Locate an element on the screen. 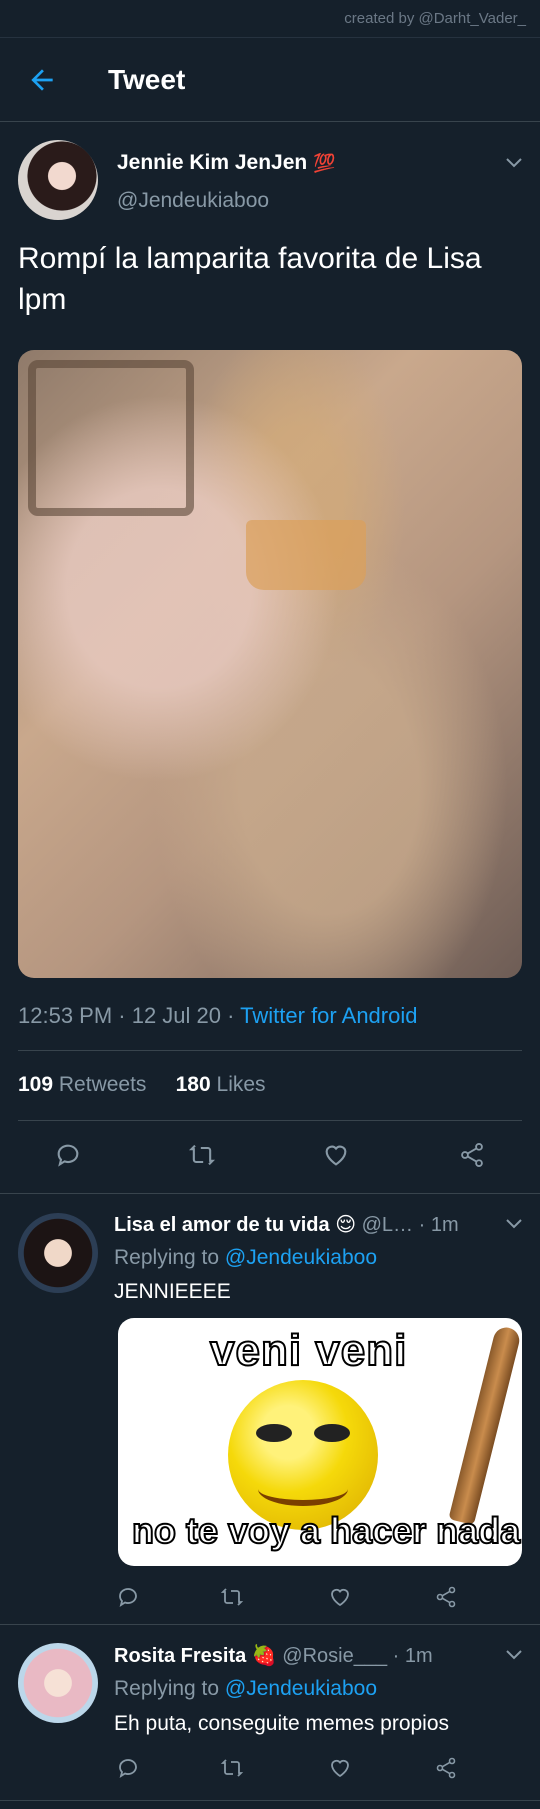 The width and height of the screenshot is (540, 1809). reply-author: Lisa el amor de tu vida 😌 @L… · 1m is located at coordinates (286, 1224).